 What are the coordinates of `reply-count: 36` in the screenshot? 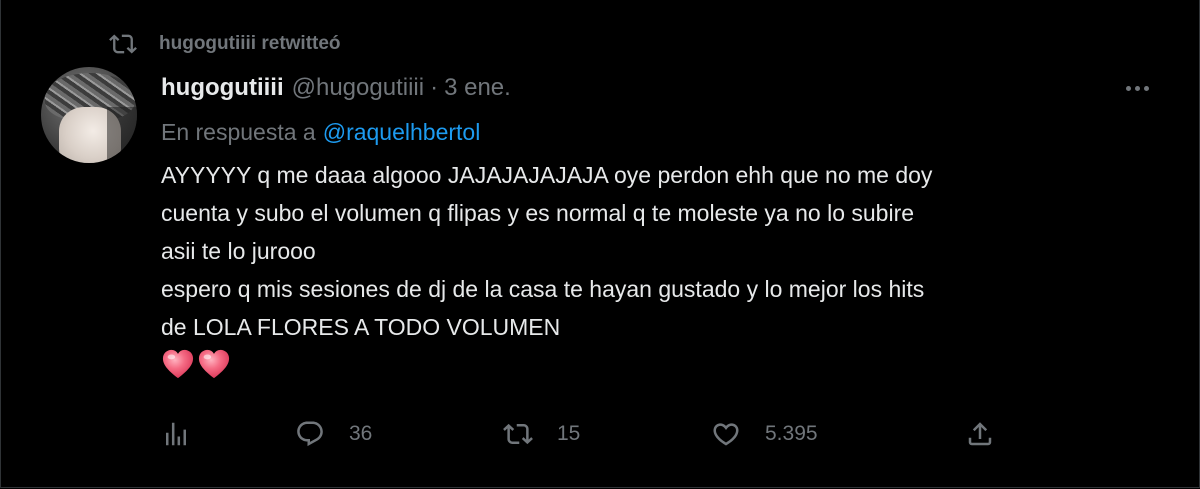 It's located at (361, 433).